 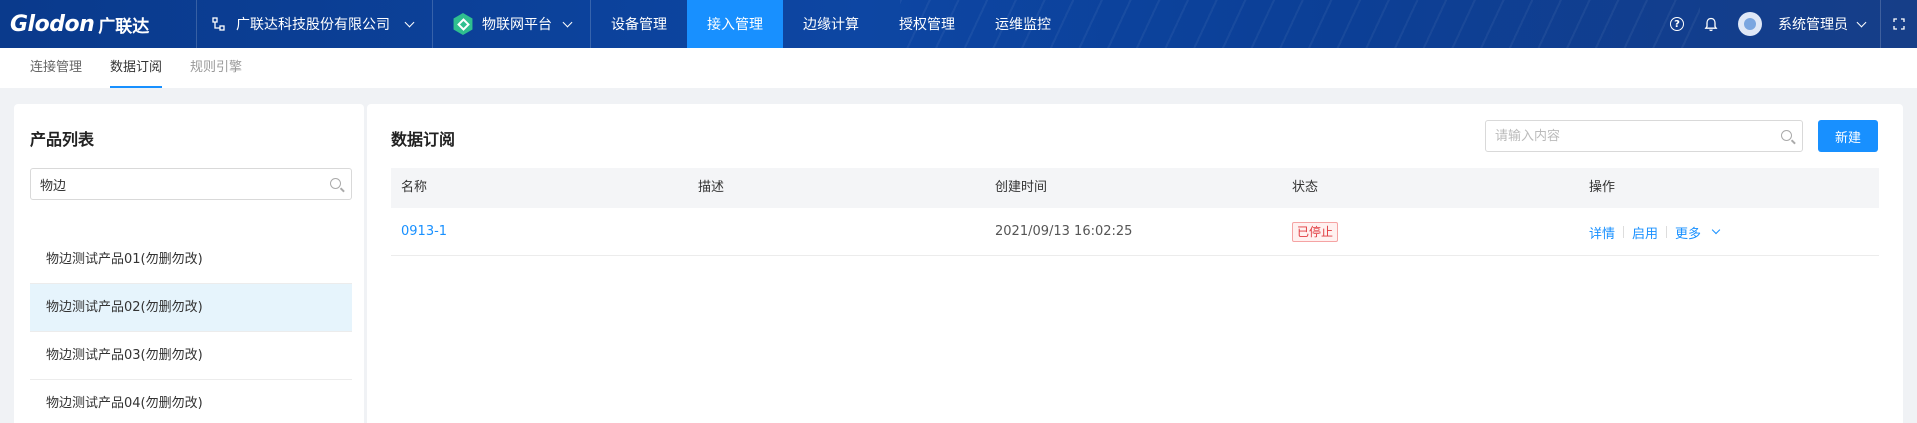 What do you see at coordinates (1645, 232) in the screenshot?
I see `enable-link: 启用` at bounding box center [1645, 232].